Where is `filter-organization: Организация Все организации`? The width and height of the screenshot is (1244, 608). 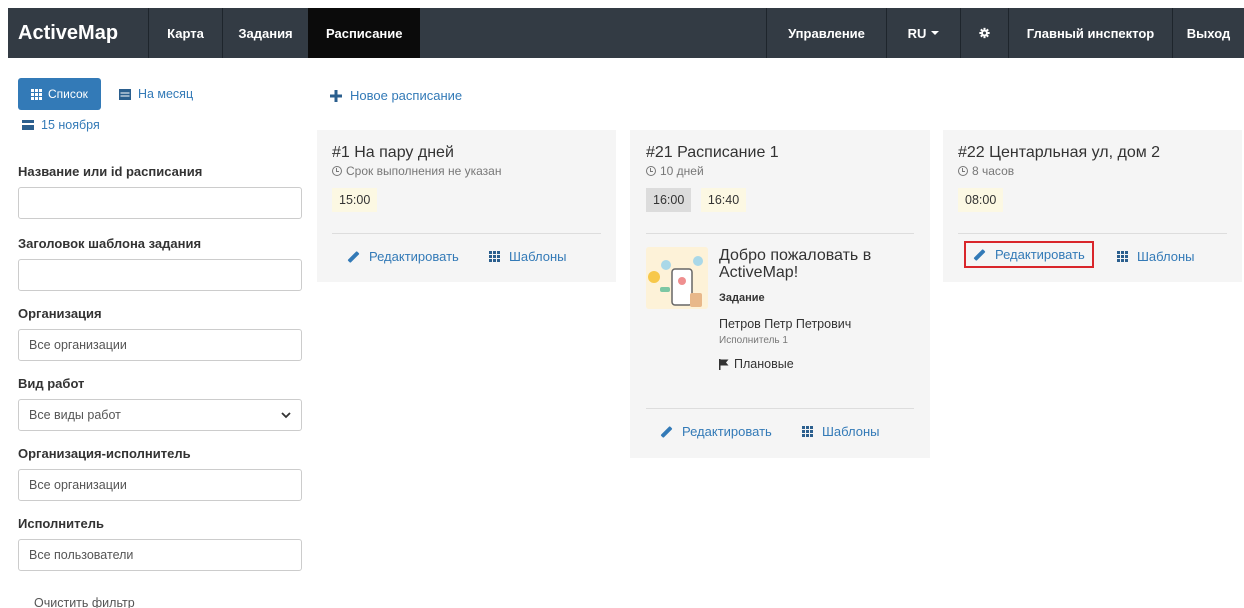 filter-organization: Организация Все организации is located at coordinates (160, 333).